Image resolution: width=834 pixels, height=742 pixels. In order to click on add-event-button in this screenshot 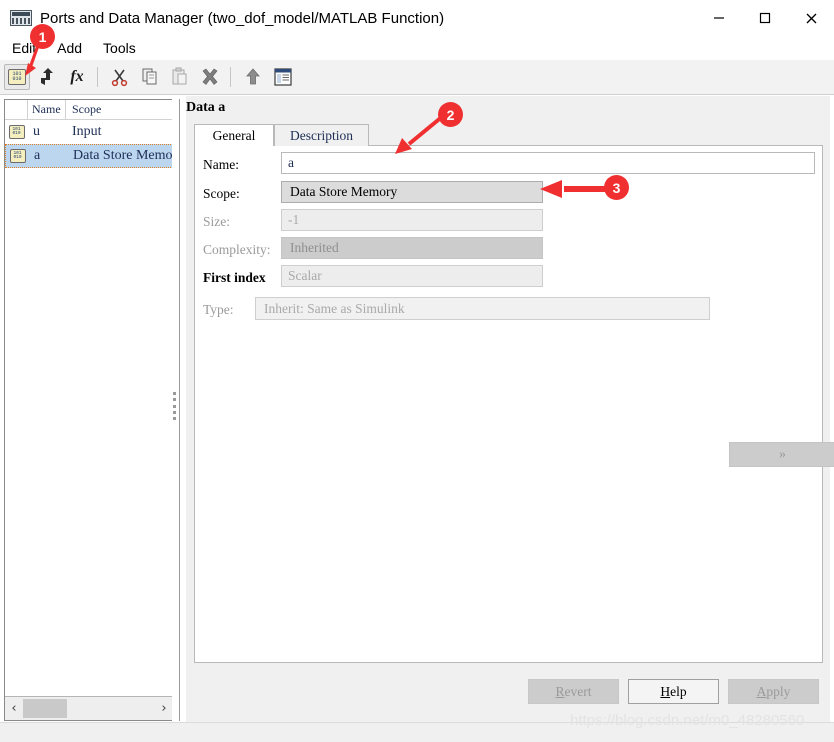, I will do `click(47, 77)`.